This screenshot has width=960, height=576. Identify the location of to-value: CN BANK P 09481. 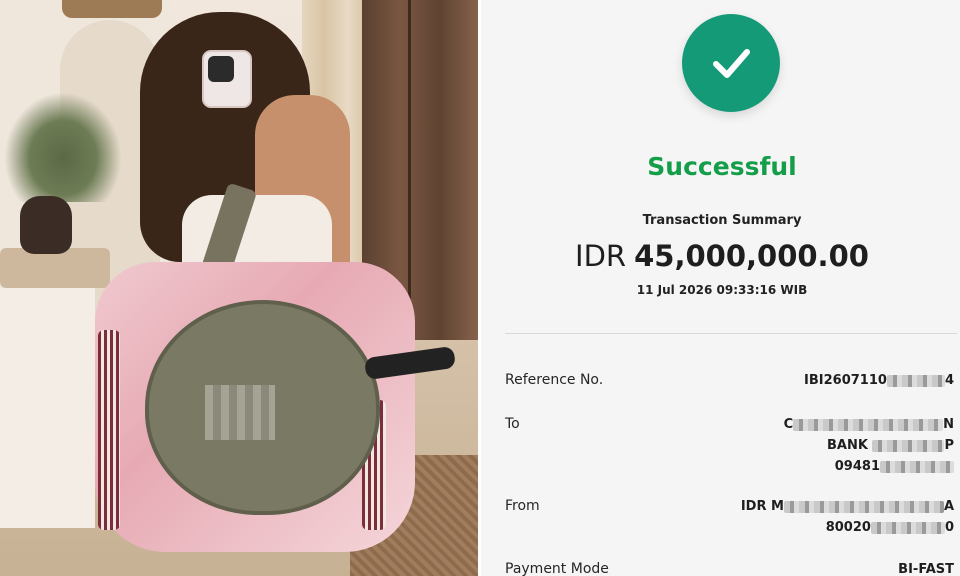
(868, 445).